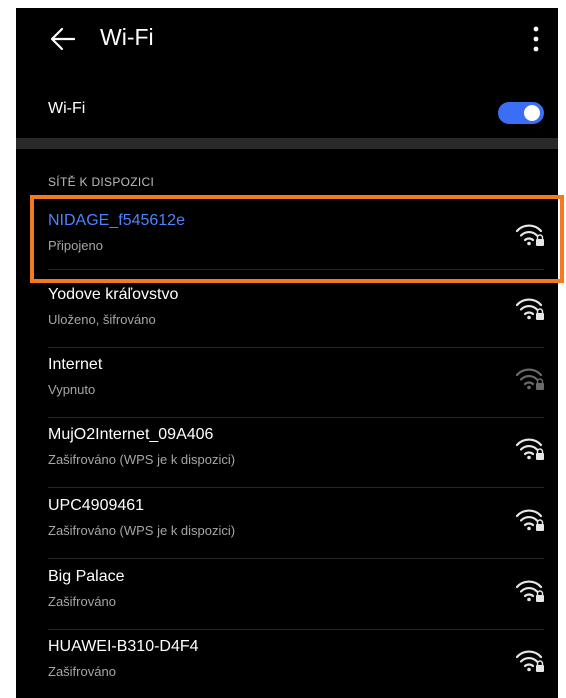 This screenshot has height=698, width=566. I want to click on toggle-knob, so click(532, 113).